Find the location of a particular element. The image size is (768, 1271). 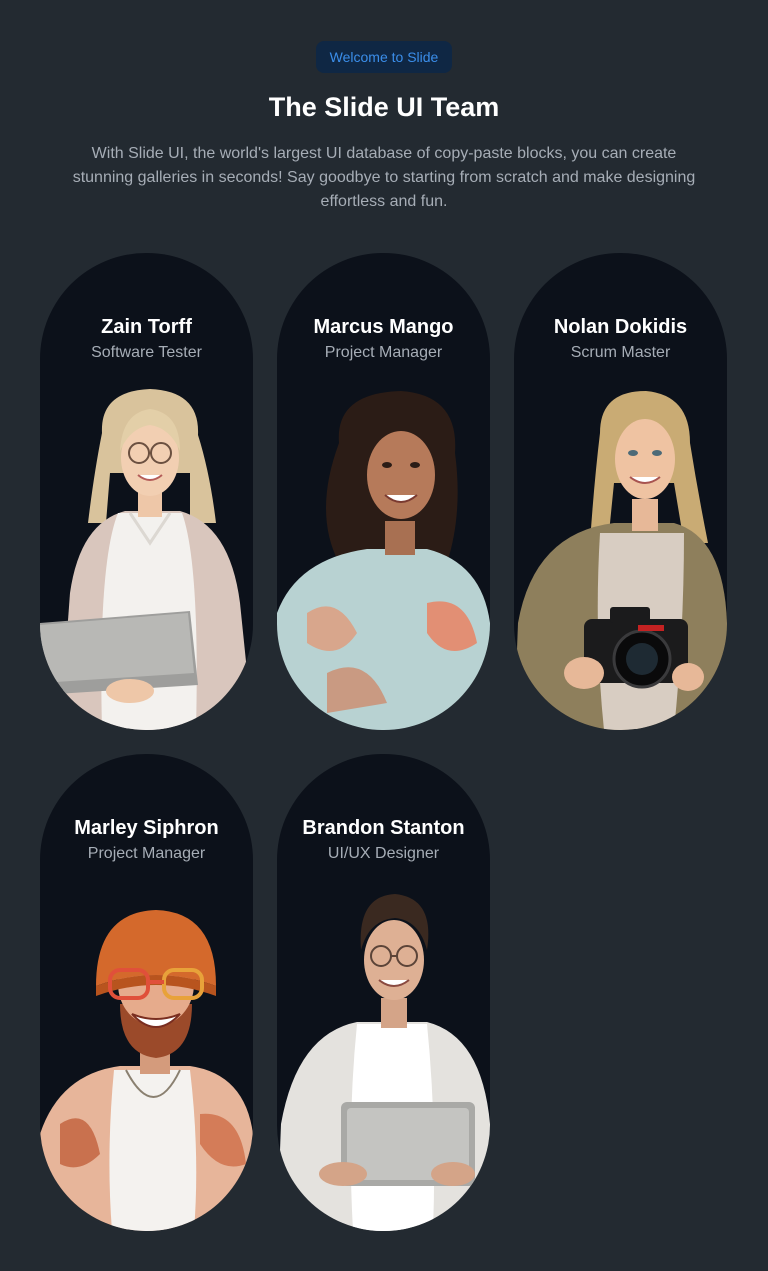

member-name: Marley Siphron is located at coordinates (146, 828).